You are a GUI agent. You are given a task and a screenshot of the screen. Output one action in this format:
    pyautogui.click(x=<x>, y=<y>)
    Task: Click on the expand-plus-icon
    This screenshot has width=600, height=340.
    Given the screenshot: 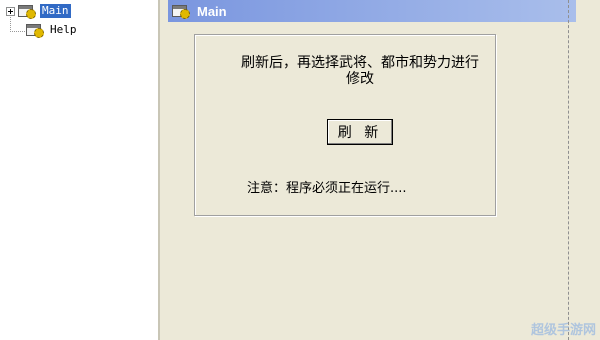 What is the action you would take?
    pyautogui.click(x=10, y=11)
    